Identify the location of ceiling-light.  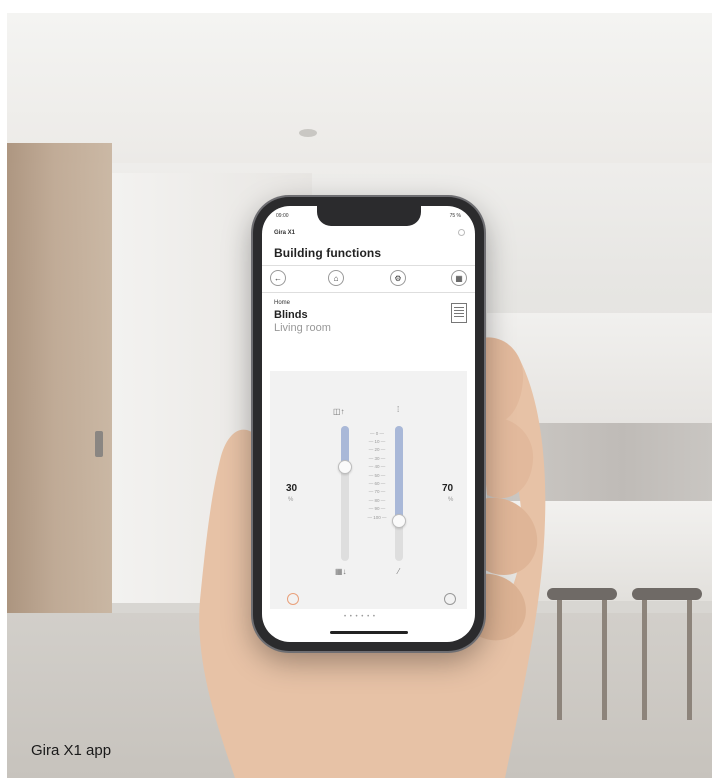
(308, 133).